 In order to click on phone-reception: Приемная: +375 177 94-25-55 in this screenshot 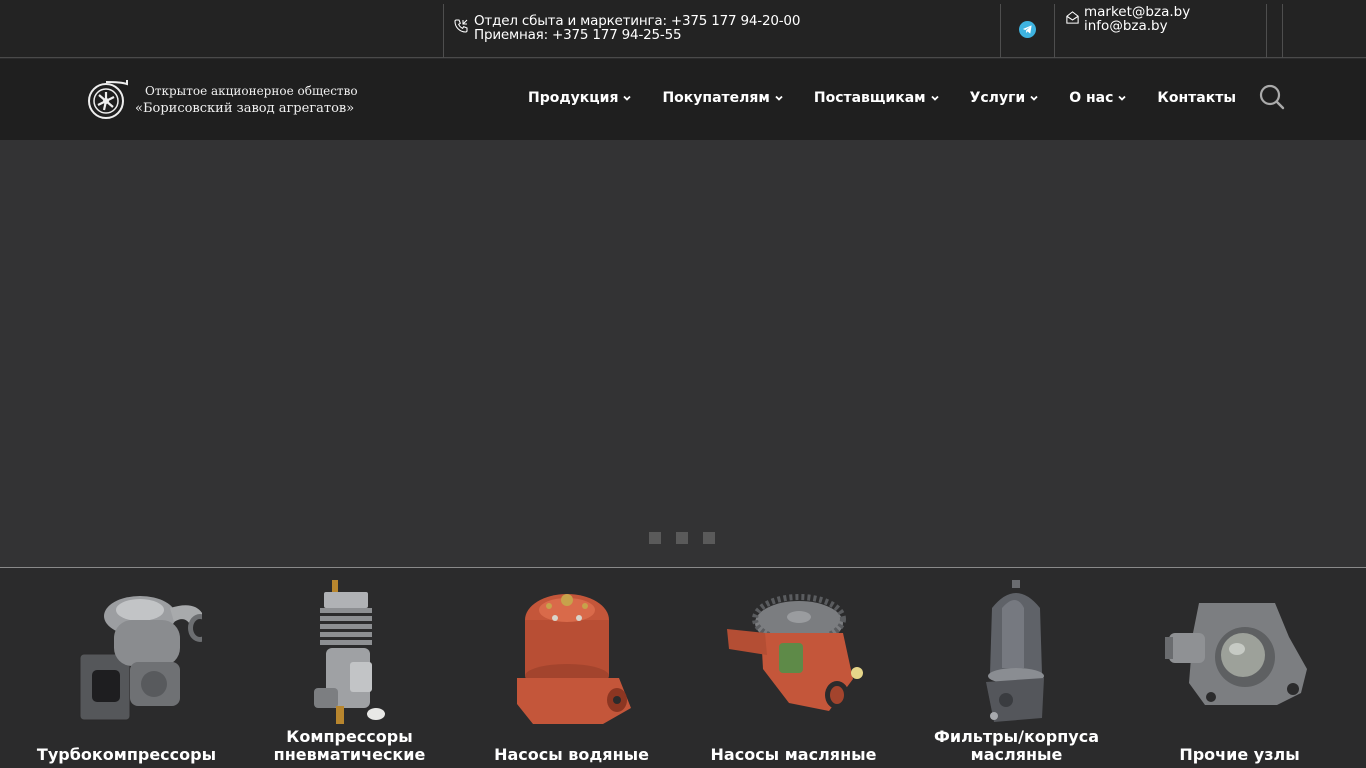, I will do `click(637, 35)`.